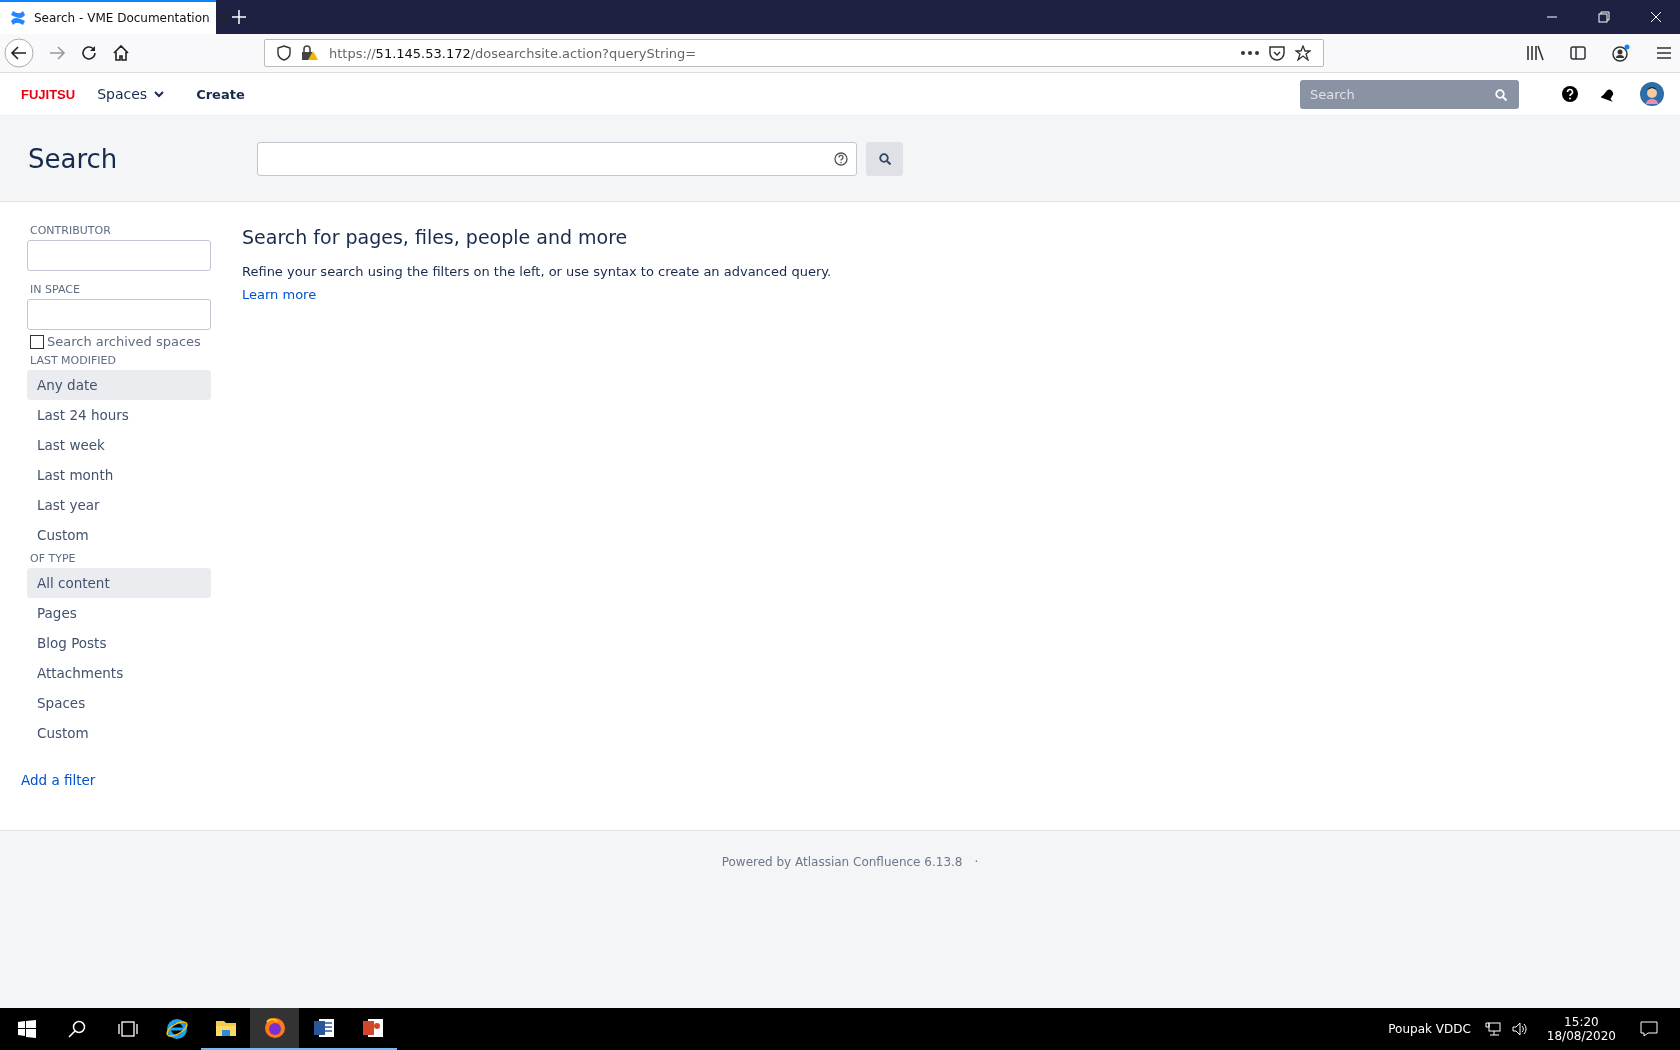  What do you see at coordinates (119, 703) in the screenshot?
I see `filter-option: Spaces` at bounding box center [119, 703].